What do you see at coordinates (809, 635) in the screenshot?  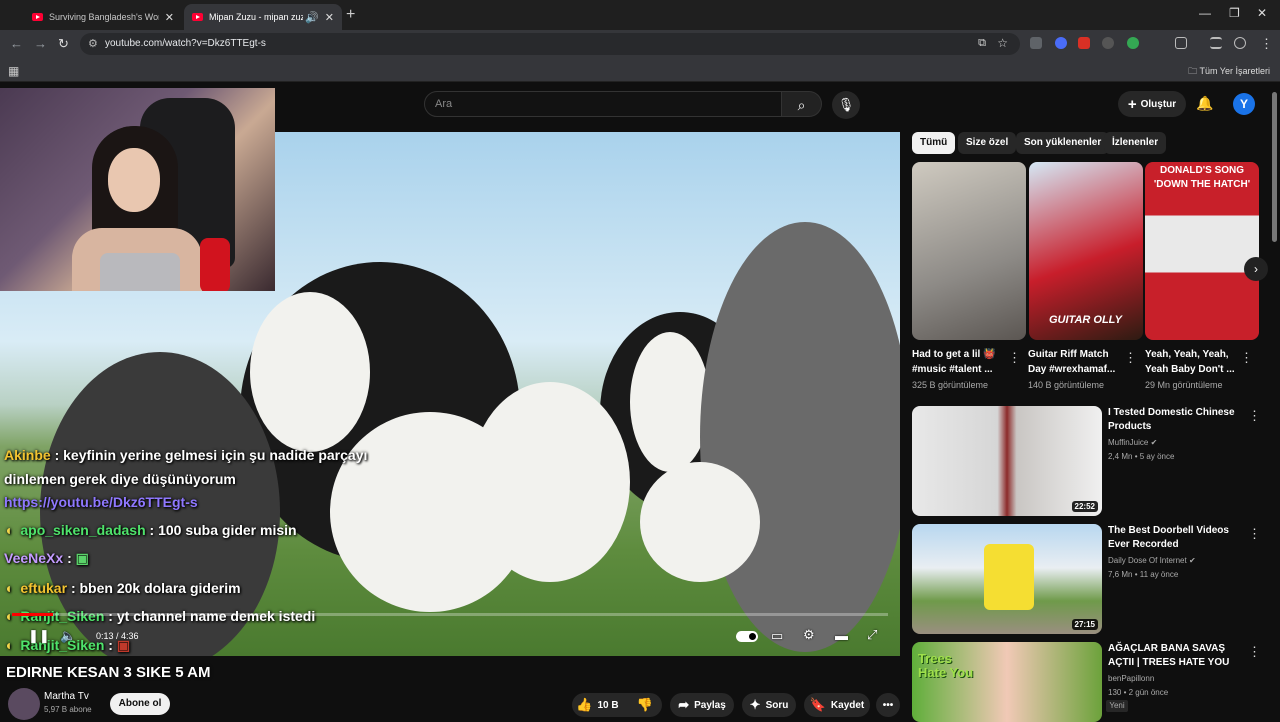 I see `settings-gear-icon: ⚙` at bounding box center [809, 635].